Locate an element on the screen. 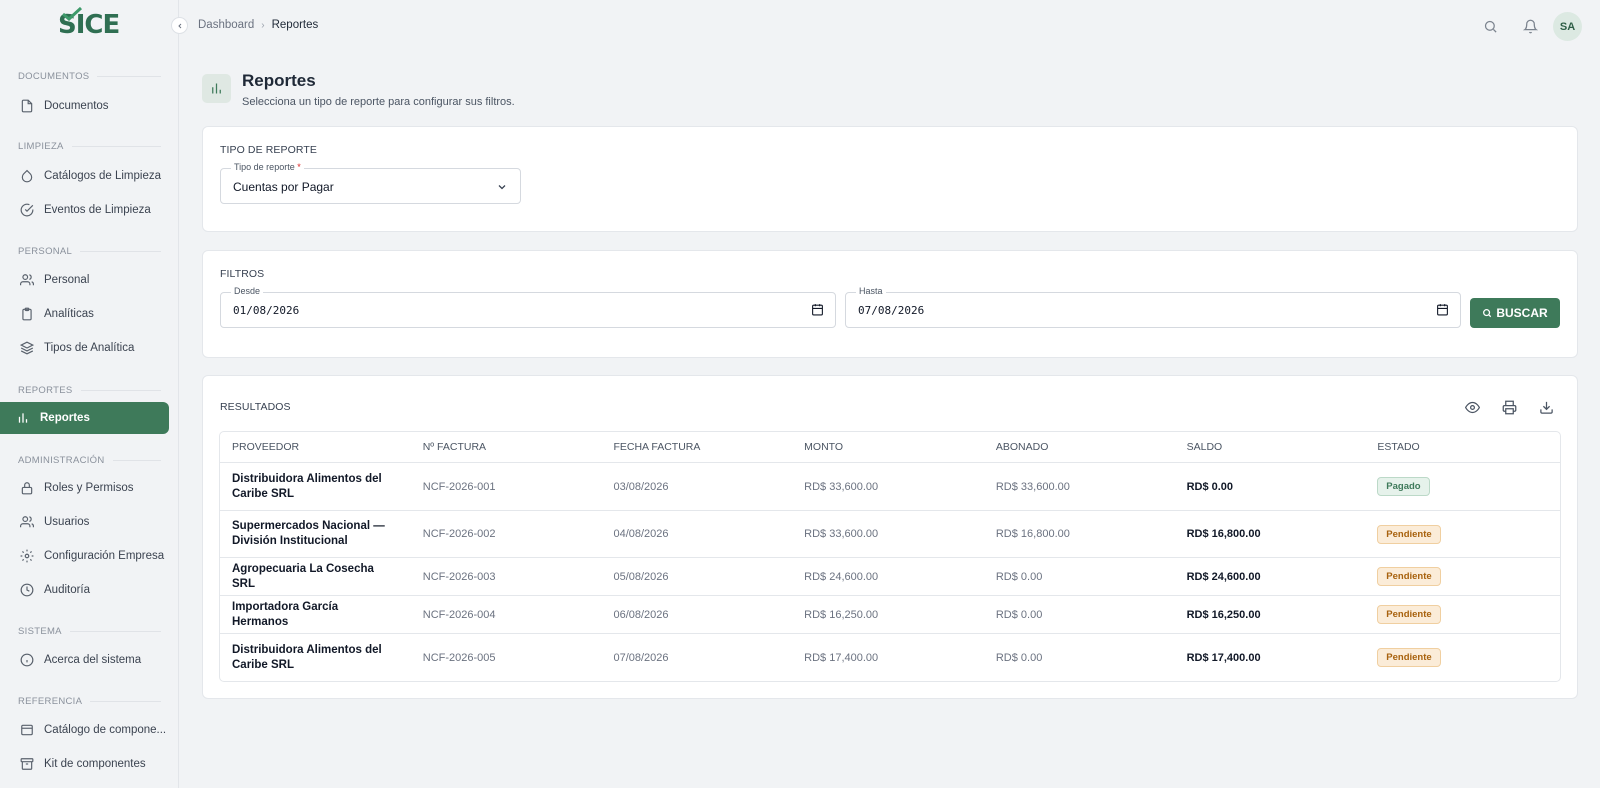 The height and width of the screenshot is (788, 1600). sidebar-item-personal: Personal is located at coordinates (84, 280).